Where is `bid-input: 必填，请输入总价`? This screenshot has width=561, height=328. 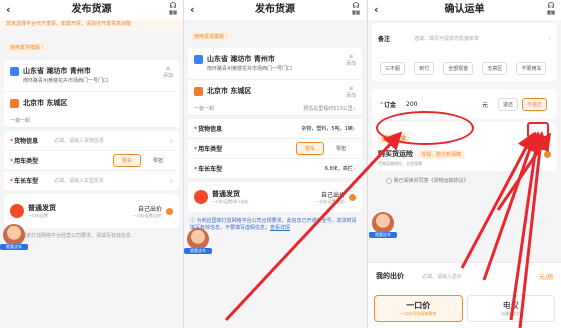 bid-input: 必填，请输入总价 is located at coordinates (480, 276).